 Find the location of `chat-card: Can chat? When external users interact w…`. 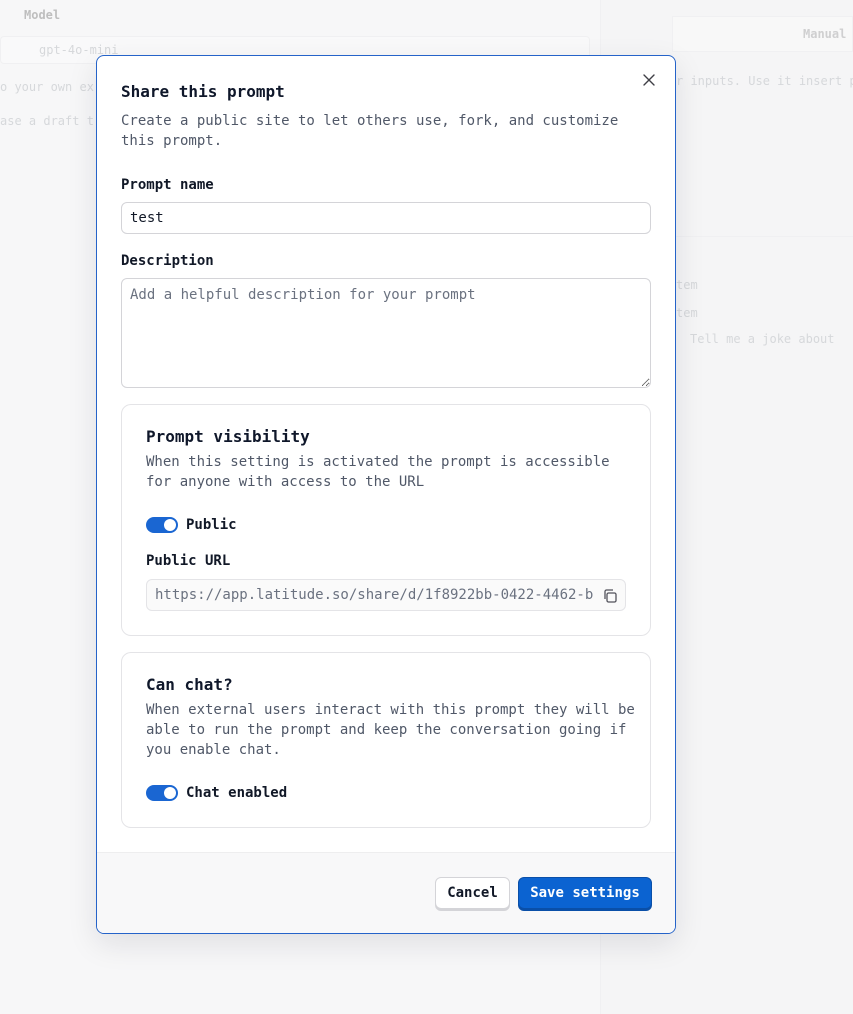

chat-card: Can chat? When external users interact w… is located at coordinates (386, 740).